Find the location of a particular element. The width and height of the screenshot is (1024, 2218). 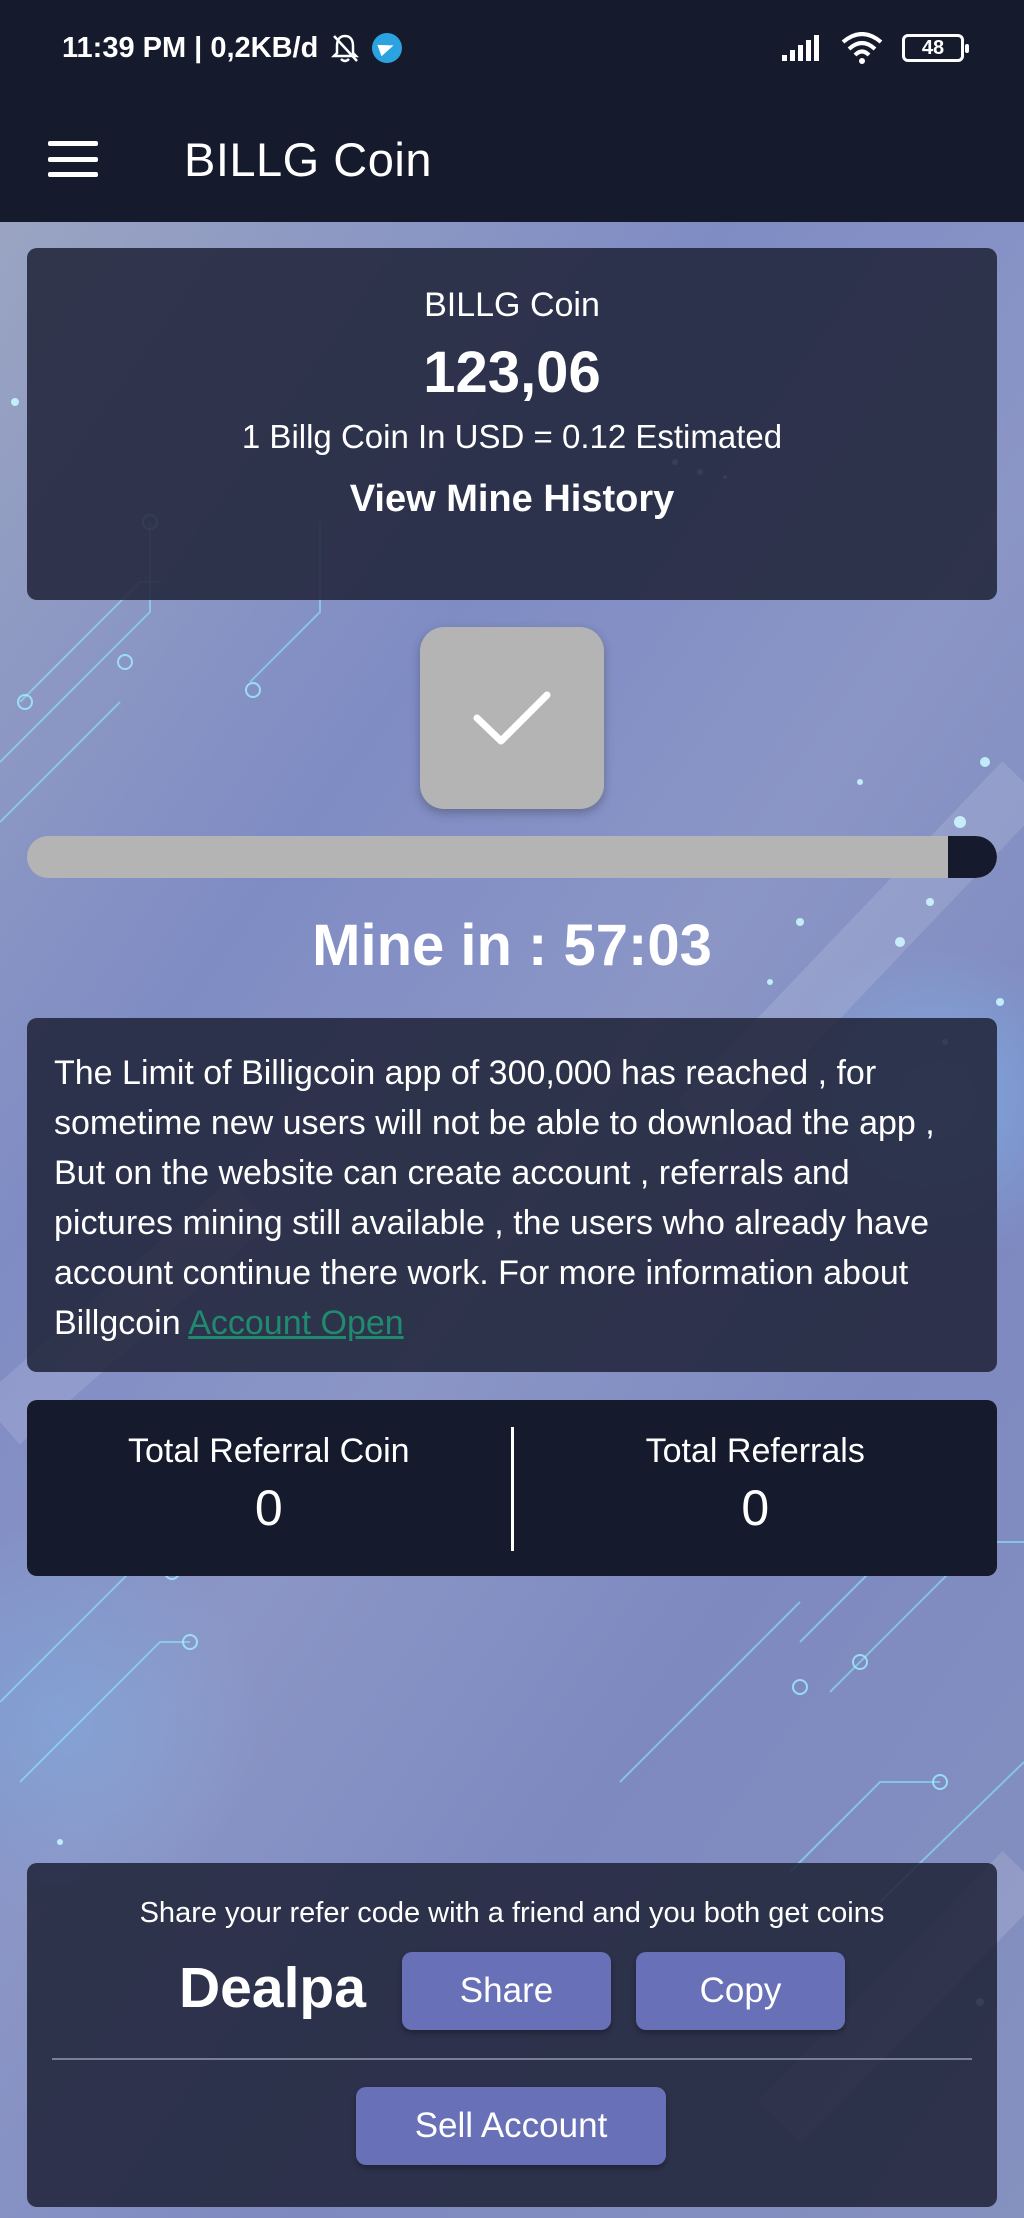

bell-off-icon is located at coordinates (345, 48).